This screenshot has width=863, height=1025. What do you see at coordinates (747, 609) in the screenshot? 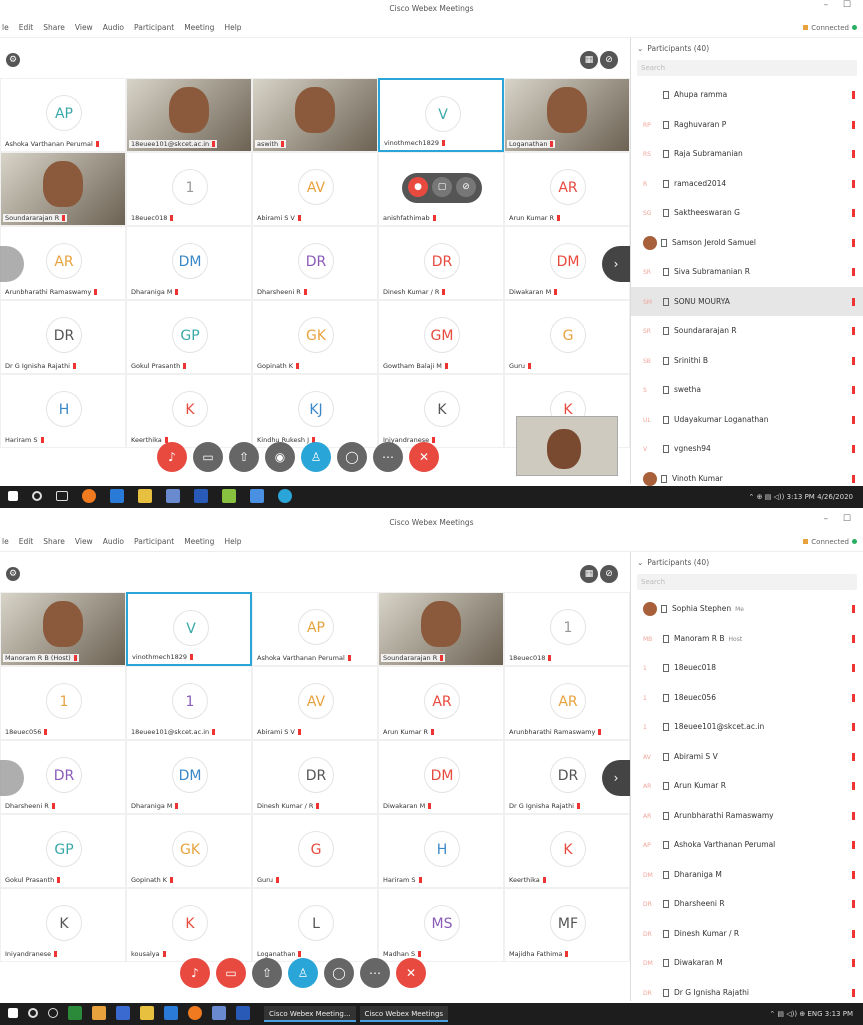
I see `participant-list-item: Sophia Stephen Me` at bounding box center [747, 609].